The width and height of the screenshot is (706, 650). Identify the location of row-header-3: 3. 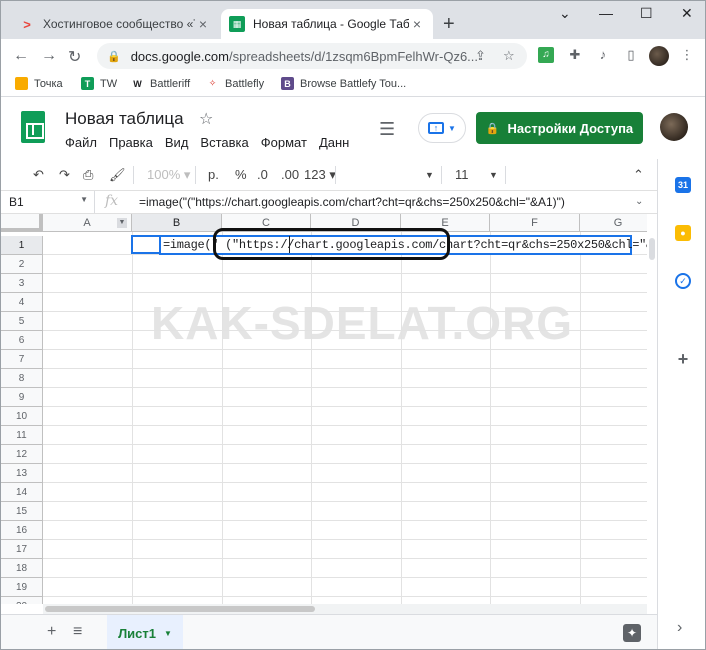
(22, 283).